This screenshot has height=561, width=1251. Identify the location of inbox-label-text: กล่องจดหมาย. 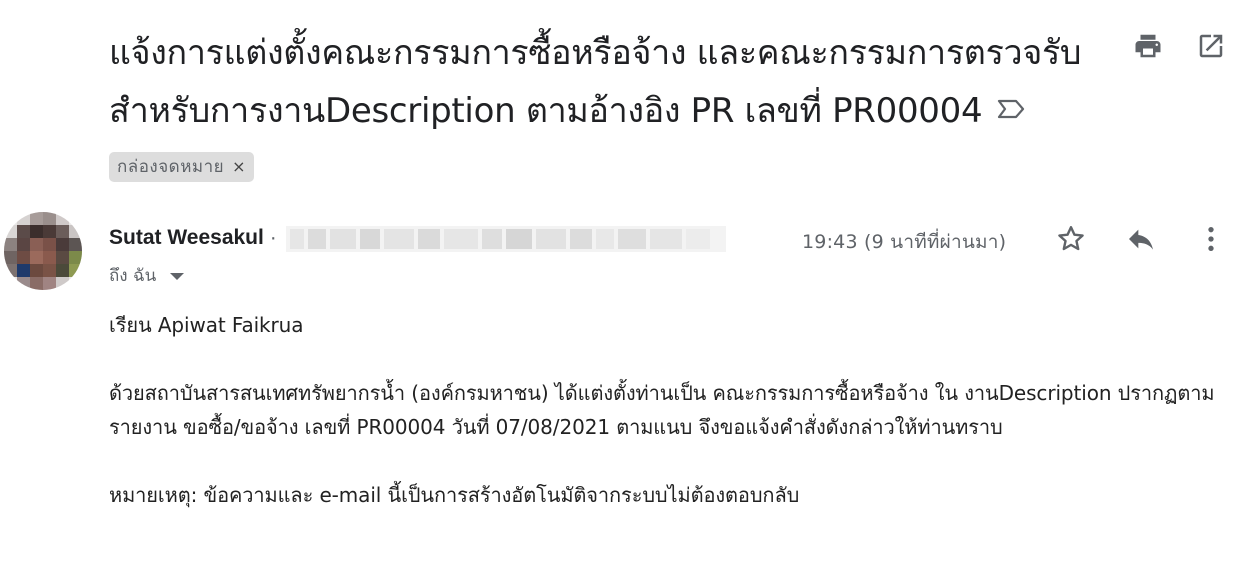
(171, 167).